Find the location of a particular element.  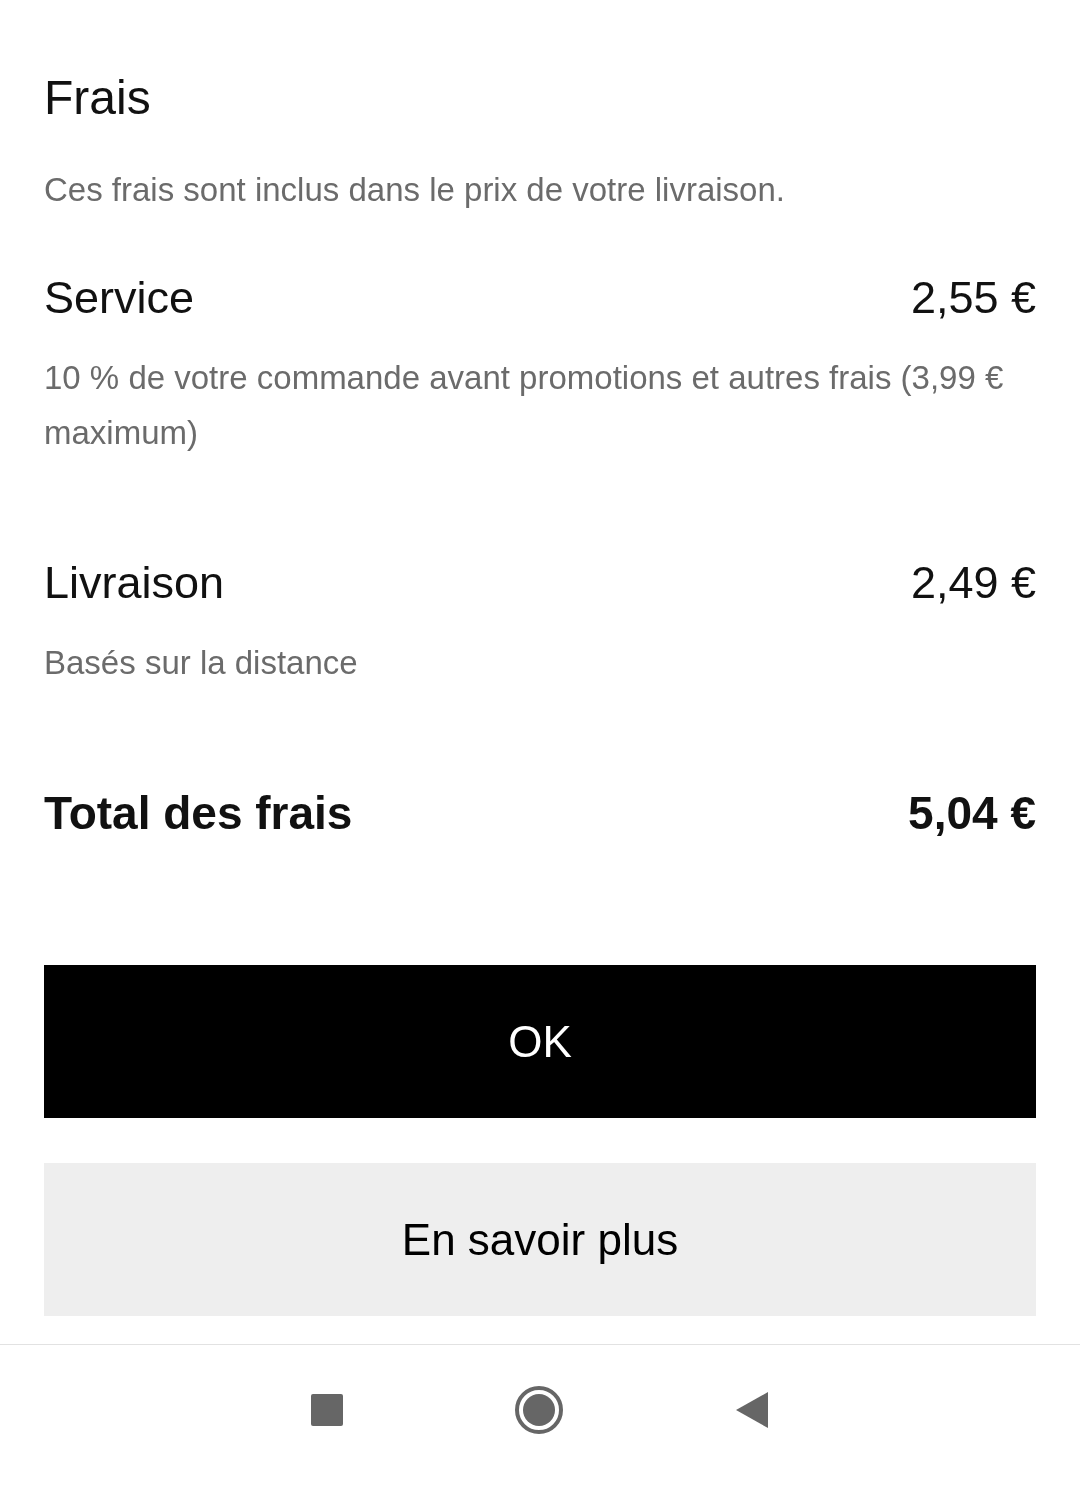

total-price: 5,04 € is located at coordinates (972, 813).